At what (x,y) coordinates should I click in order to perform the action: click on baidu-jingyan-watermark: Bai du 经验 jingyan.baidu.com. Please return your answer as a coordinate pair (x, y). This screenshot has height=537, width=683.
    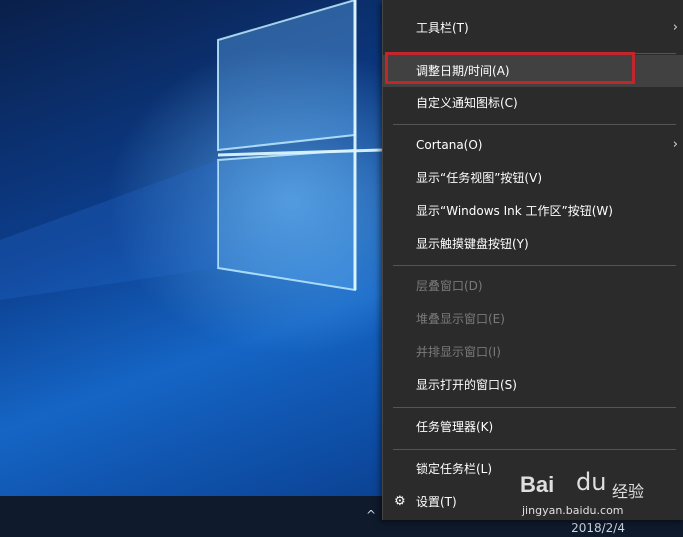
    Looking at the image, I should click on (600, 498).